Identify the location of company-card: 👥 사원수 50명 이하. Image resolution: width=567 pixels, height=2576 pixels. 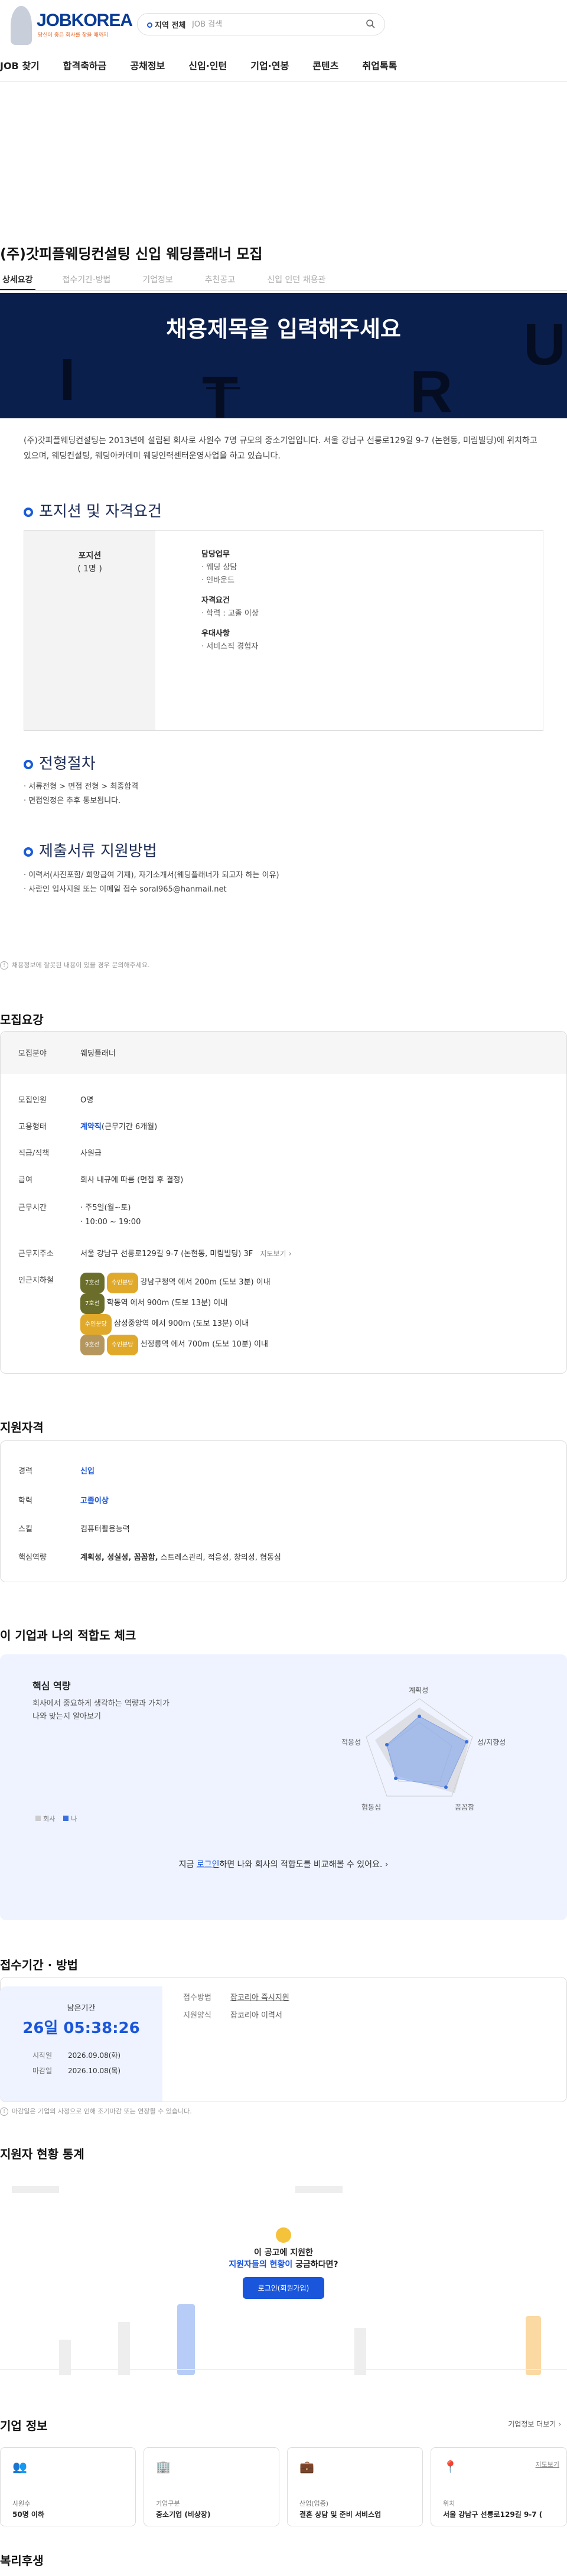
(68, 2486).